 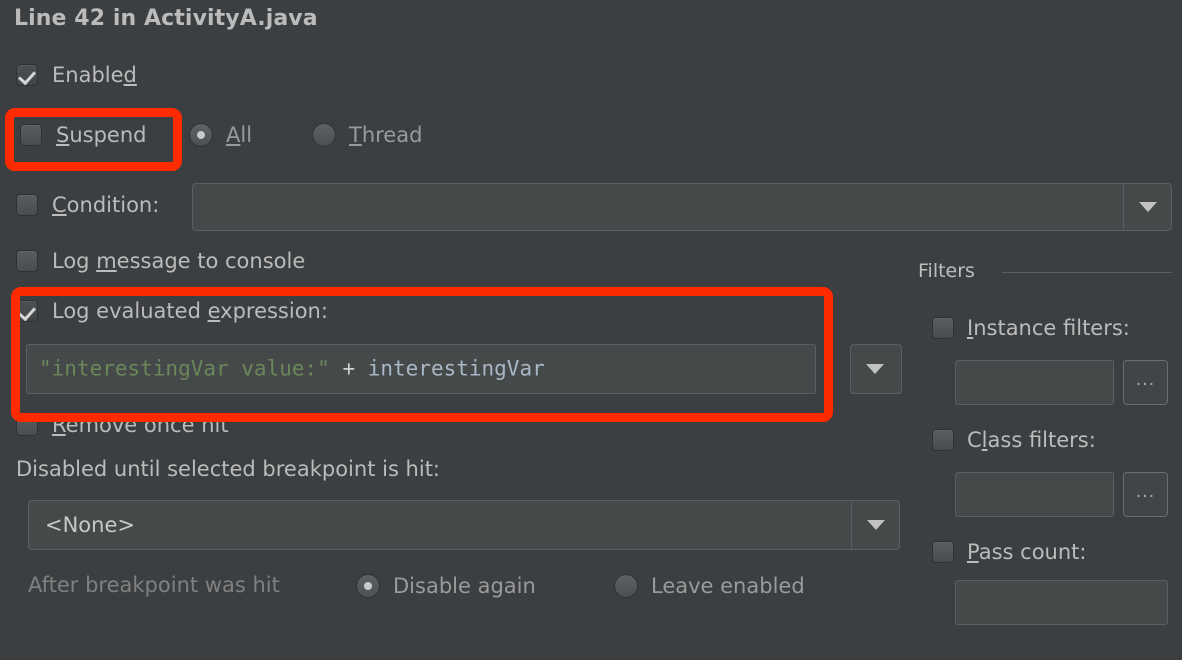 What do you see at coordinates (94, 74) in the screenshot?
I see `enabled-label: Enabled` at bounding box center [94, 74].